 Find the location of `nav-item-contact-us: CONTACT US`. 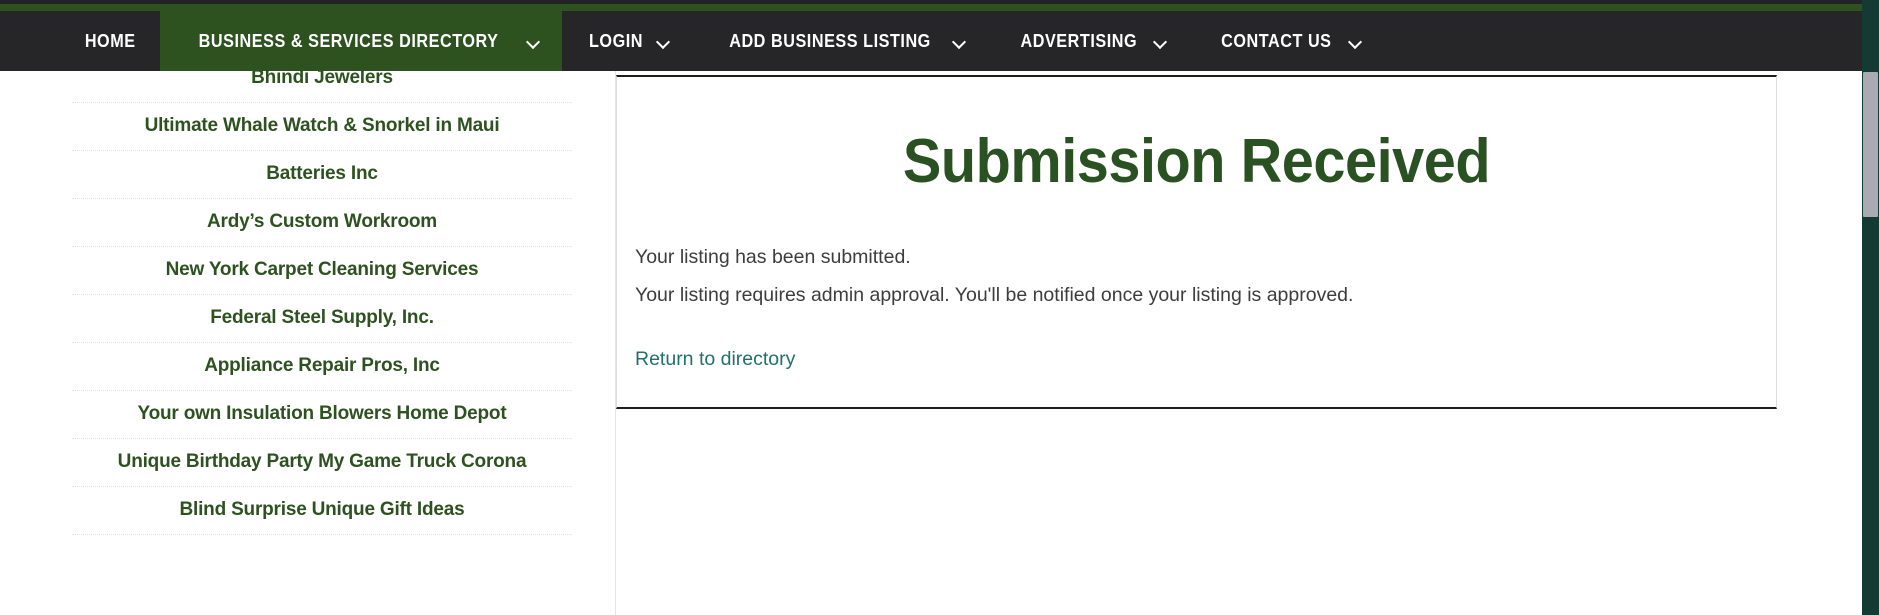

nav-item-contact-us: CONTACT US is located at coordinates (1288, 41).